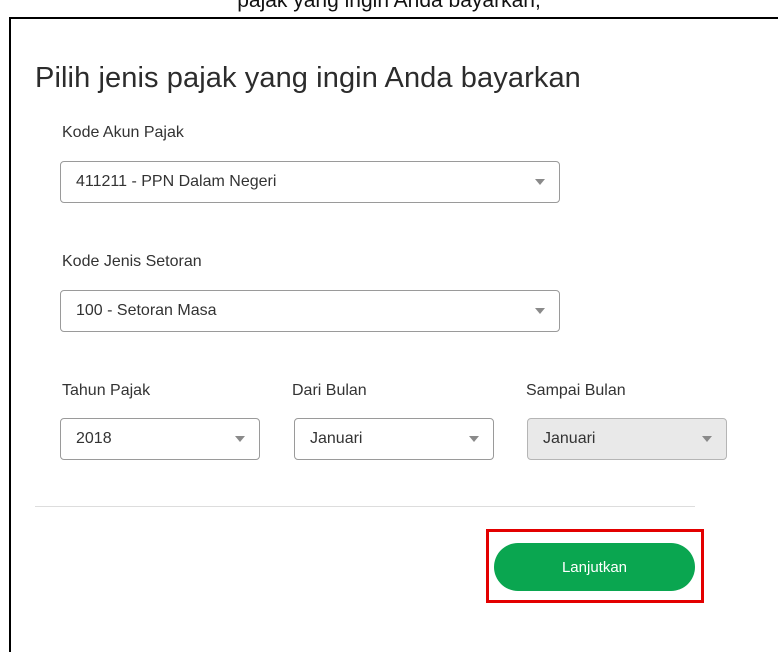  I want to click on dari-bulan-value: Januari, so click(336, 438).